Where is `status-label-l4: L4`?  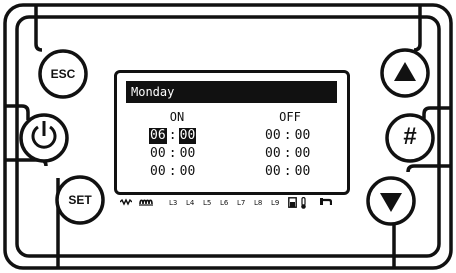 status-label-l4: L4 is located at coordinates (190, 203).